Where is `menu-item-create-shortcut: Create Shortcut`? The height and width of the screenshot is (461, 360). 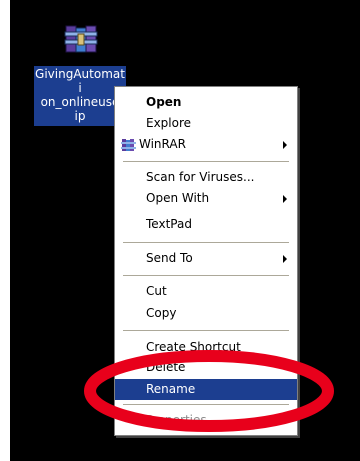
menu-item-create-shortcut: Create Shortcut is located at coordinates (206, 347).